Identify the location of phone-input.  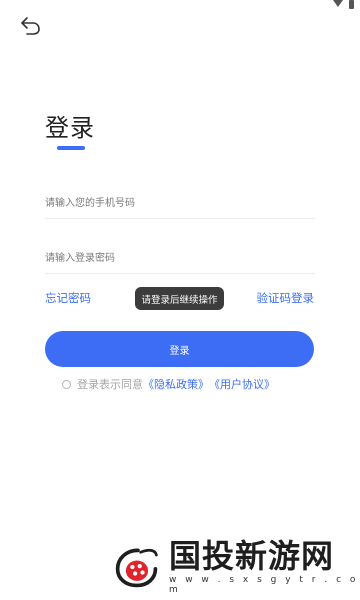
(180, 203).